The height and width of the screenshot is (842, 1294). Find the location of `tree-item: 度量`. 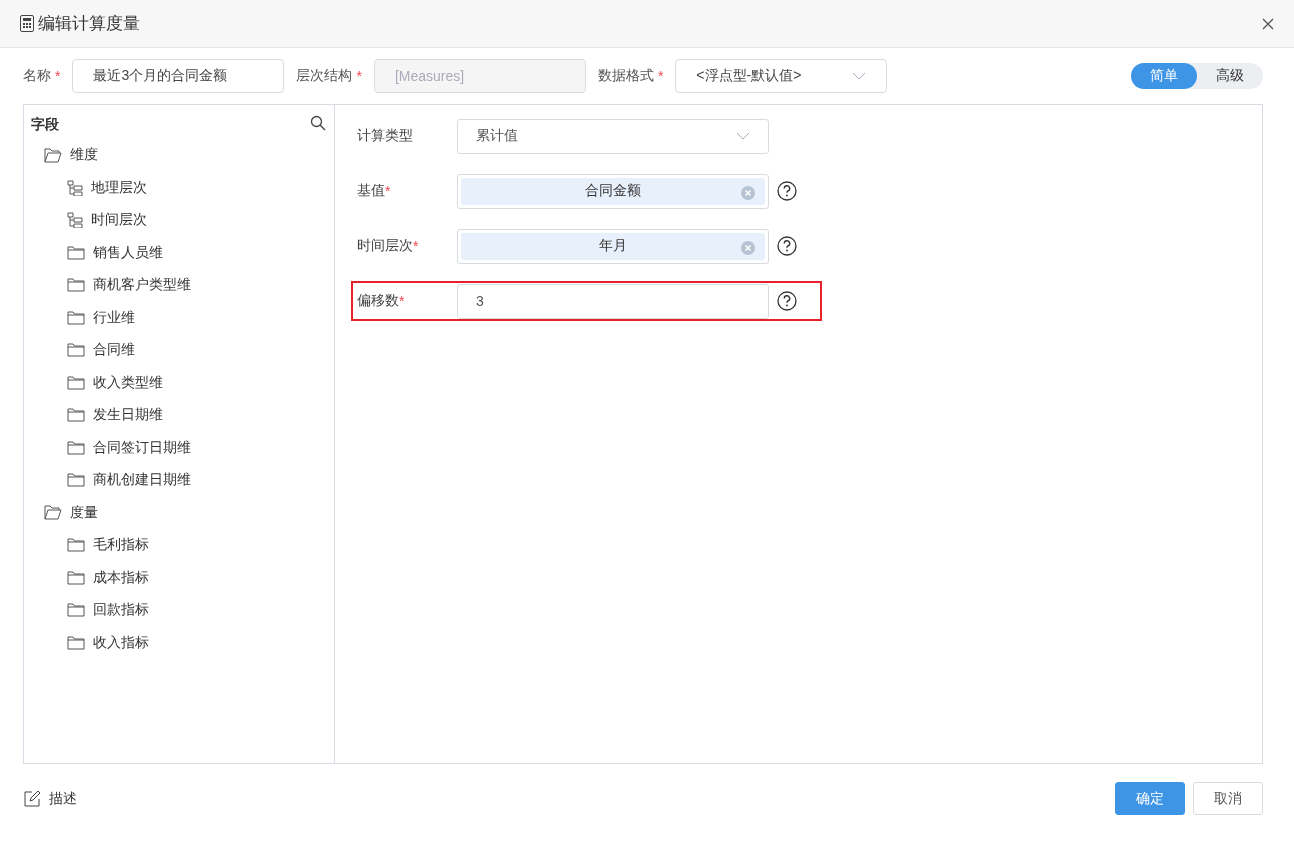

tree-item: 度量 is located at coordinates (84, 512).